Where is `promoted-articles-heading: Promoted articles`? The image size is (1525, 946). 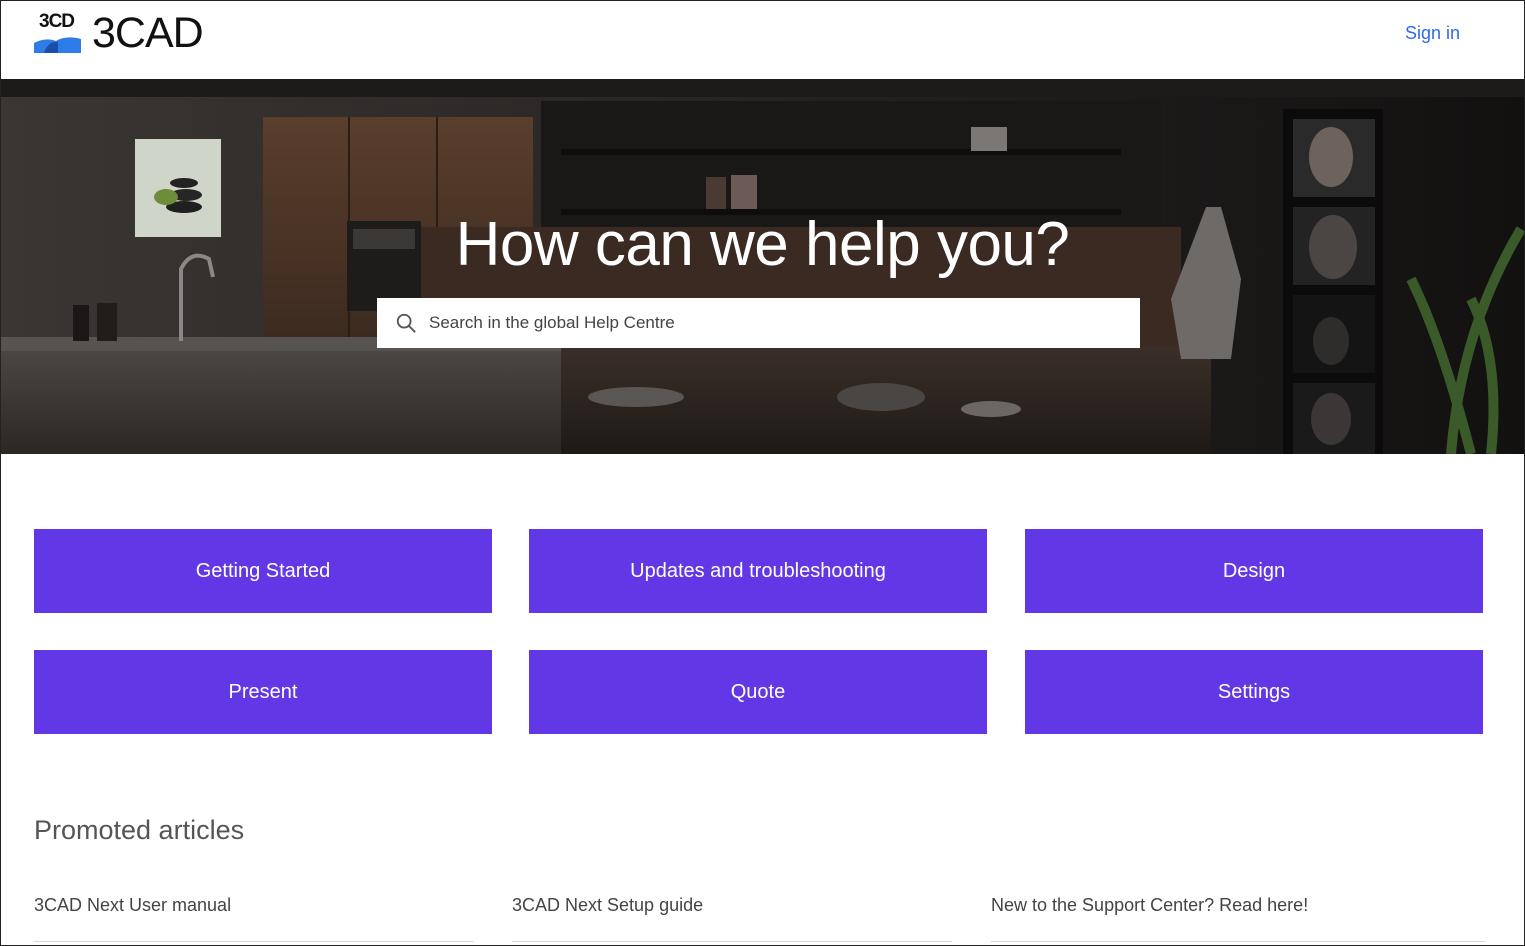 promoted-articles-heading: Promoted articles is located at coordinates (139, 830).